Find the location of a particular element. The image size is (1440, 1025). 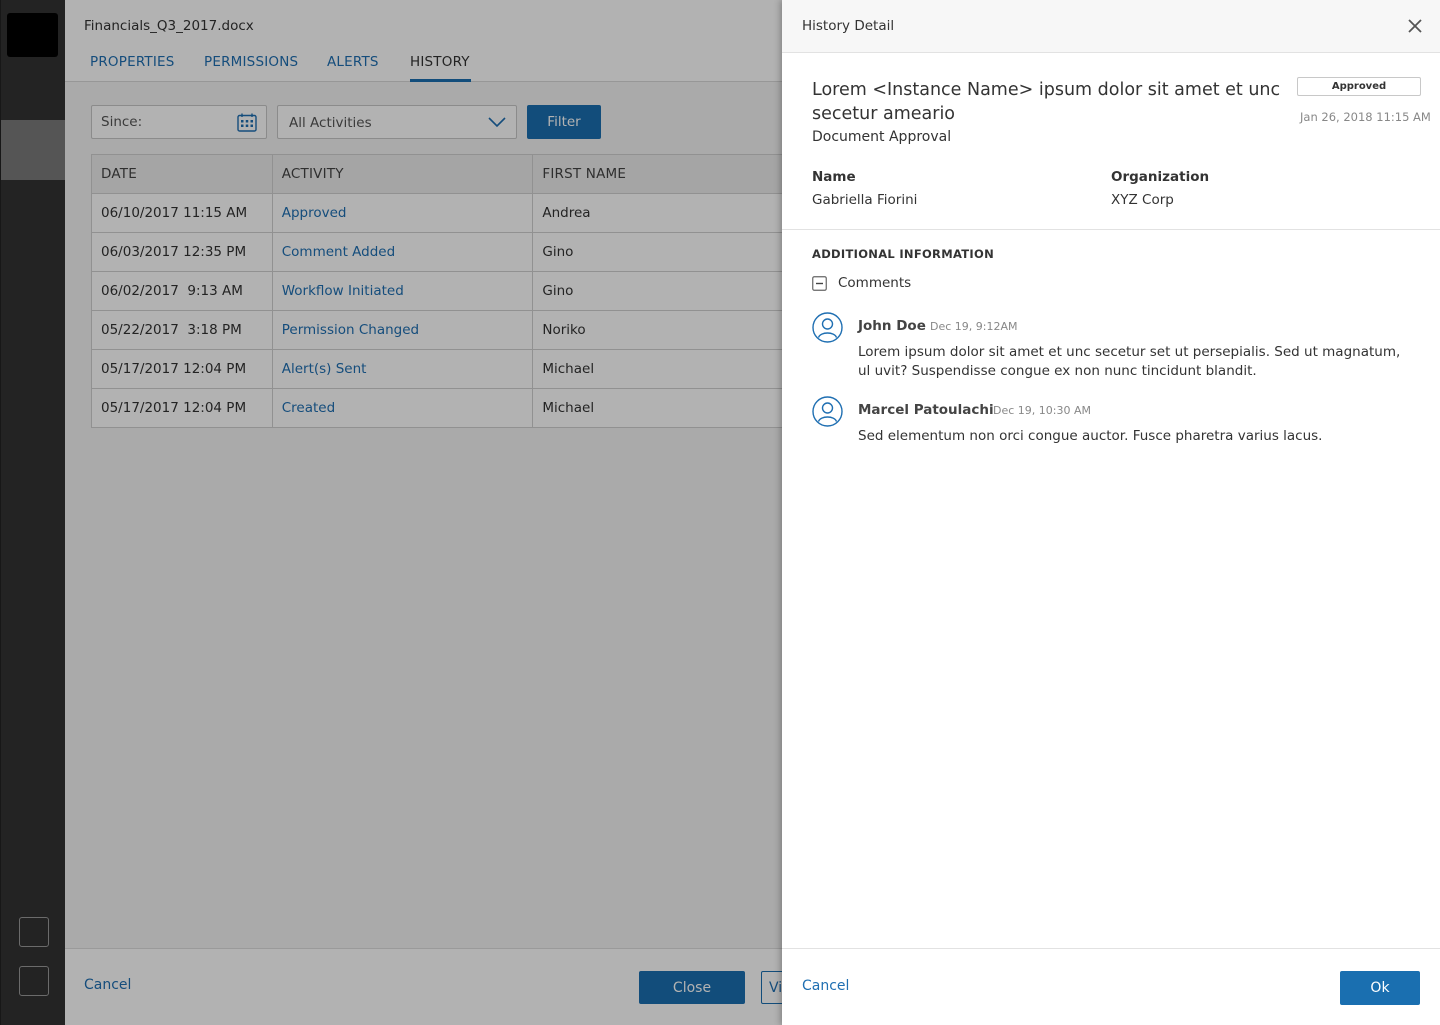

field-label-name: Name is located at coordinates (834, 177).